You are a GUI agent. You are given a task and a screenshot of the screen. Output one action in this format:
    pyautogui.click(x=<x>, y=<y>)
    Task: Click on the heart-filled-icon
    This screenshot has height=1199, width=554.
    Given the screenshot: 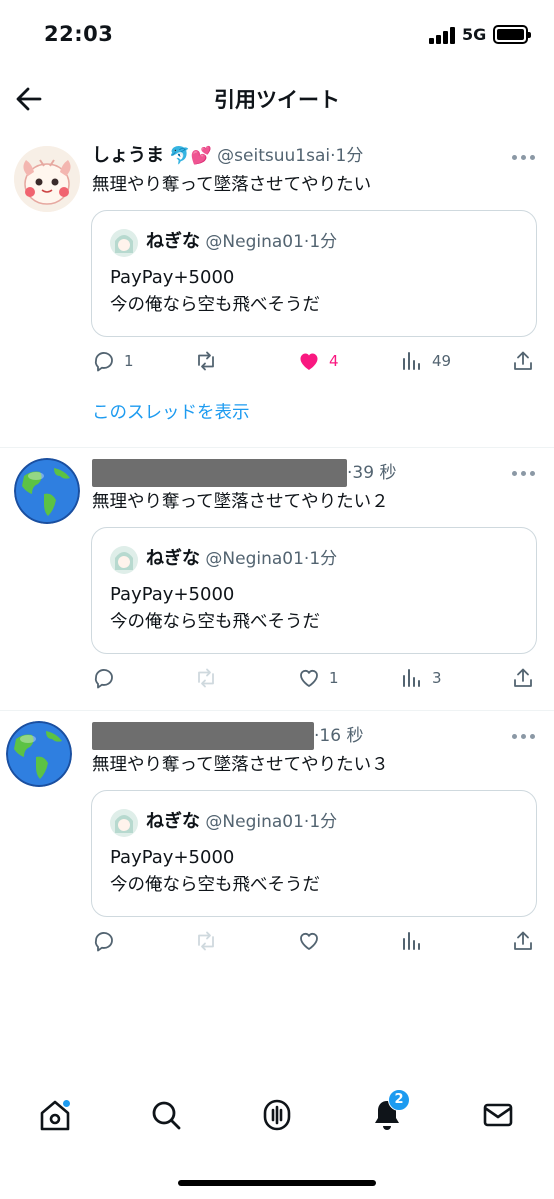 What is the action you would take?
    pyautogui.click(x=309, y=361)
    